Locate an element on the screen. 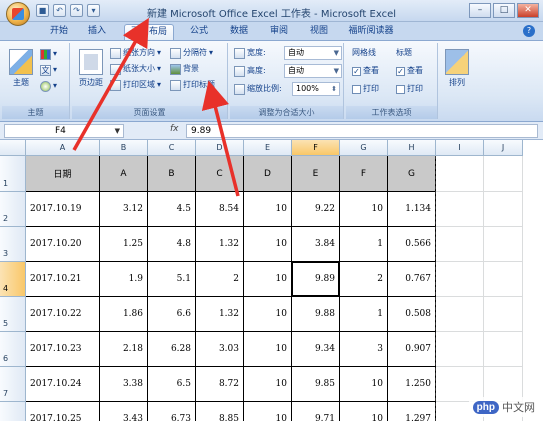  watermark-text: 中文网 is located at coordinates (518, 407).